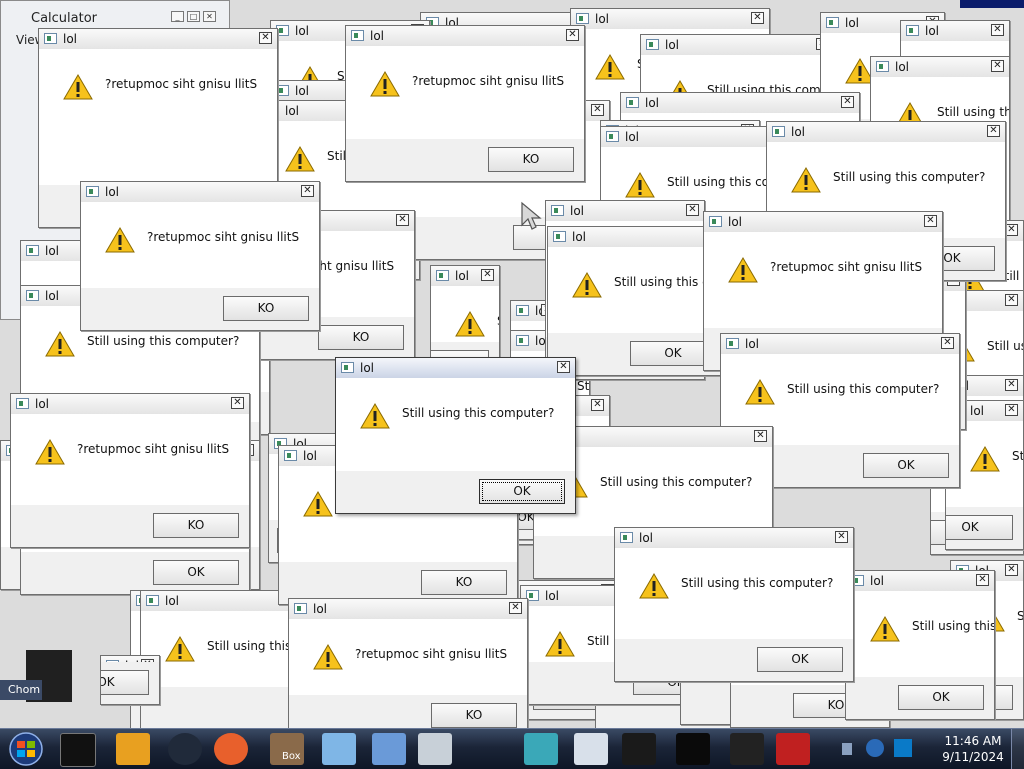 This screenshot has height=769, width=1024. I want to click on taskbar-app-display-icon, so click(693, 749).